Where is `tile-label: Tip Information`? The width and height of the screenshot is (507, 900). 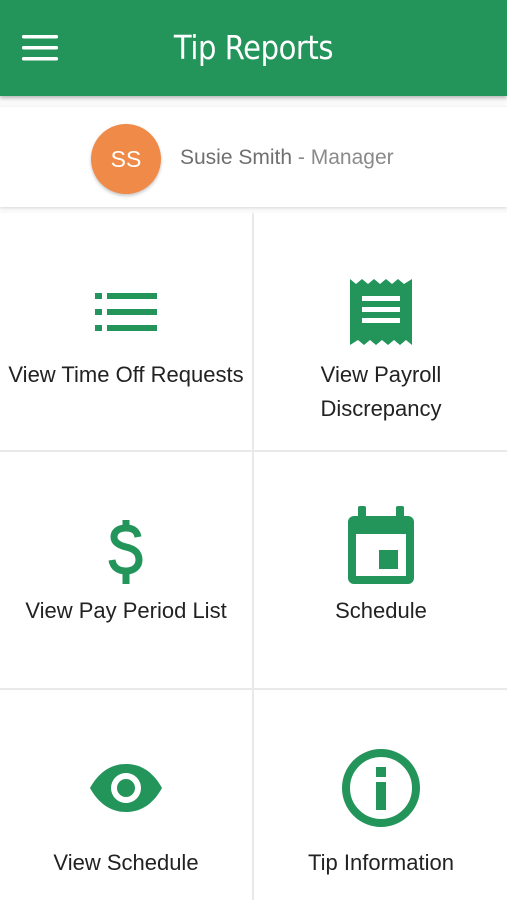
tile-label: Tip Information is located at coordinates (381, 862).